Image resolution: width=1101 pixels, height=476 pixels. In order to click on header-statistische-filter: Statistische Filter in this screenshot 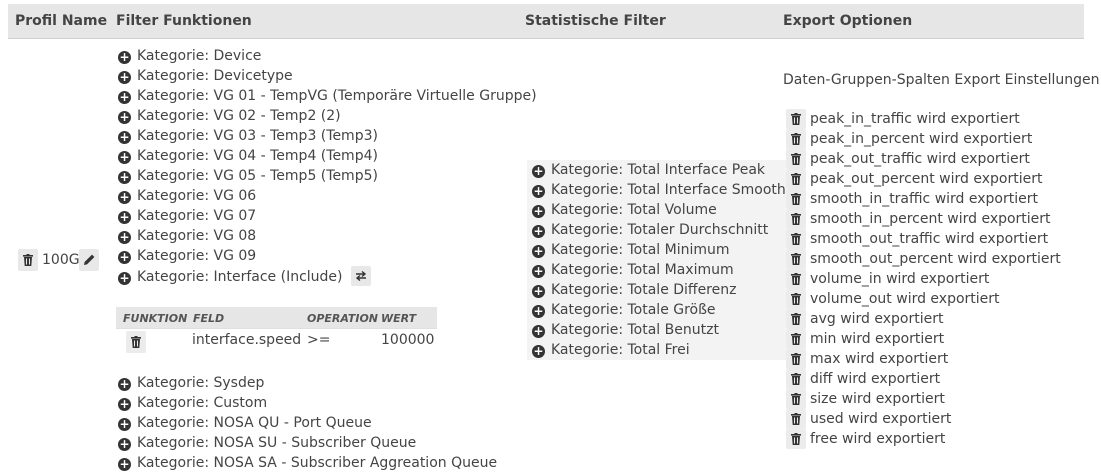, I will do `click(595, 21)`.